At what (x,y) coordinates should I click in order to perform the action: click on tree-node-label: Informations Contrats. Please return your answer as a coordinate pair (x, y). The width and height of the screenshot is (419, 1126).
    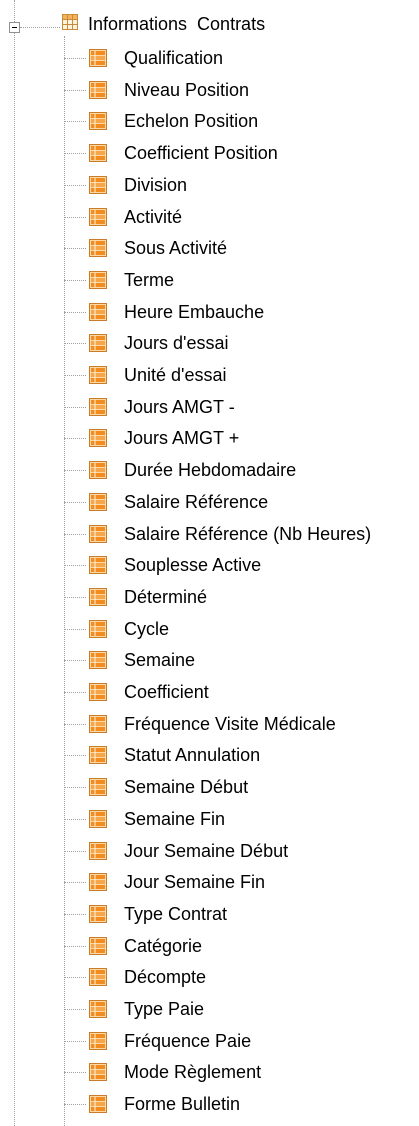
    Looking at the image, I should click on (177, 24).